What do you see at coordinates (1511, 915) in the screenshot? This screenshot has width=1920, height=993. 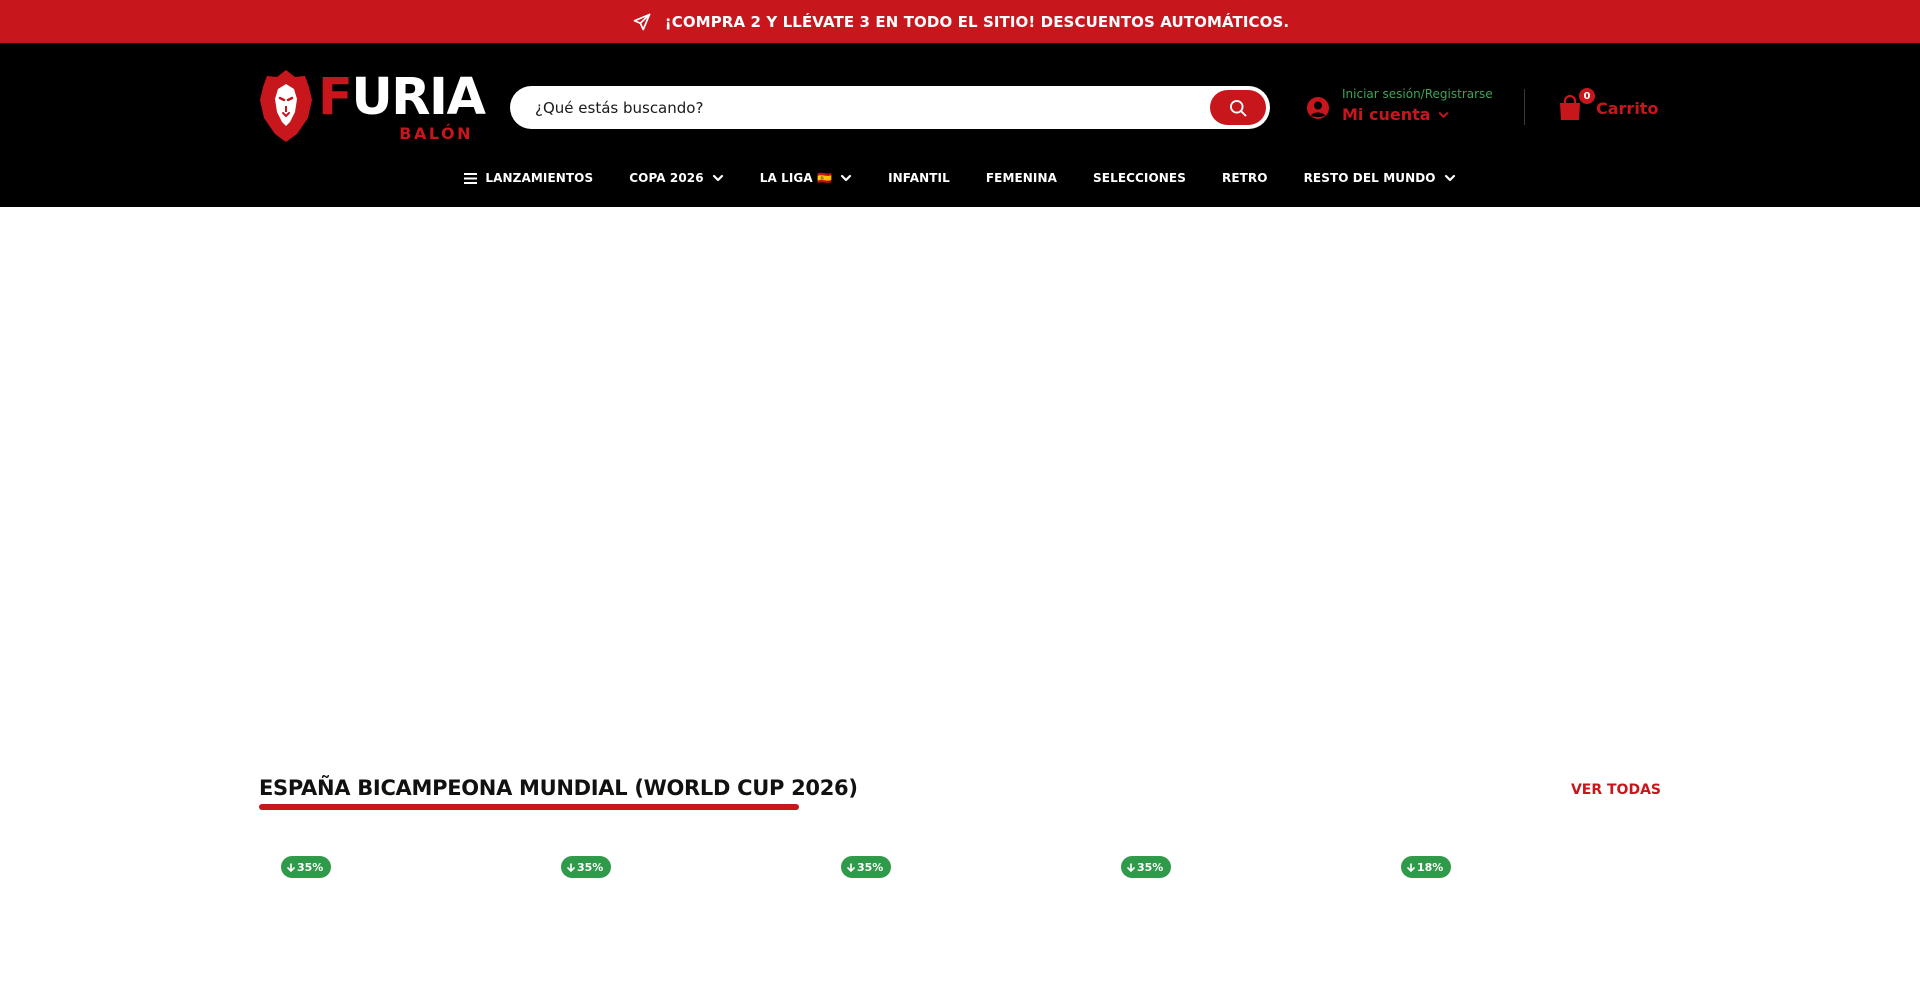 I see `product-card: 18%` at bounding box center [1511, 915].